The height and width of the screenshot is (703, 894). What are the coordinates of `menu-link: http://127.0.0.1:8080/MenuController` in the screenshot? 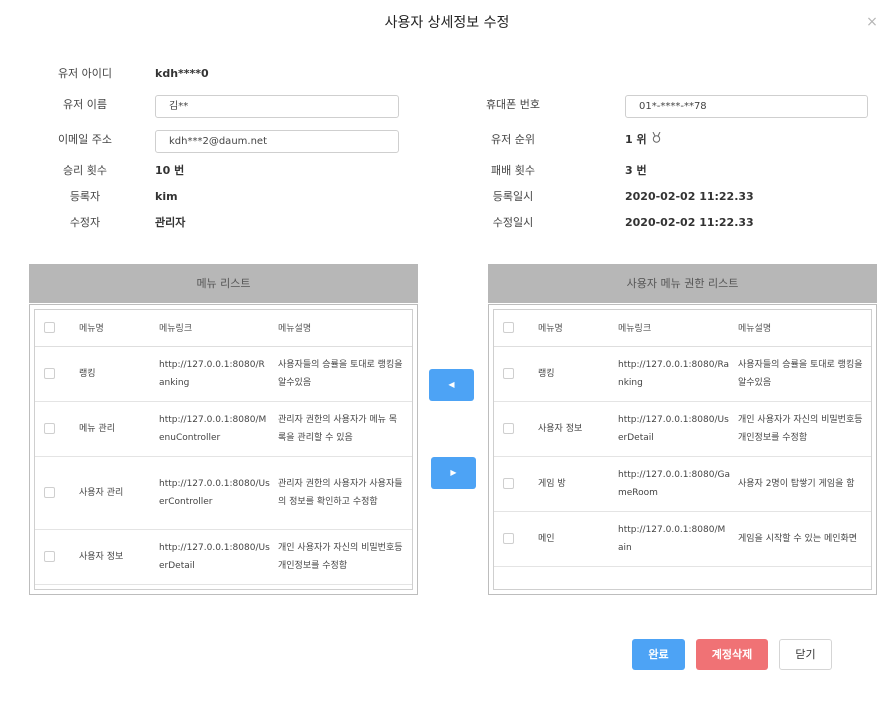 It's located at (218, 429).